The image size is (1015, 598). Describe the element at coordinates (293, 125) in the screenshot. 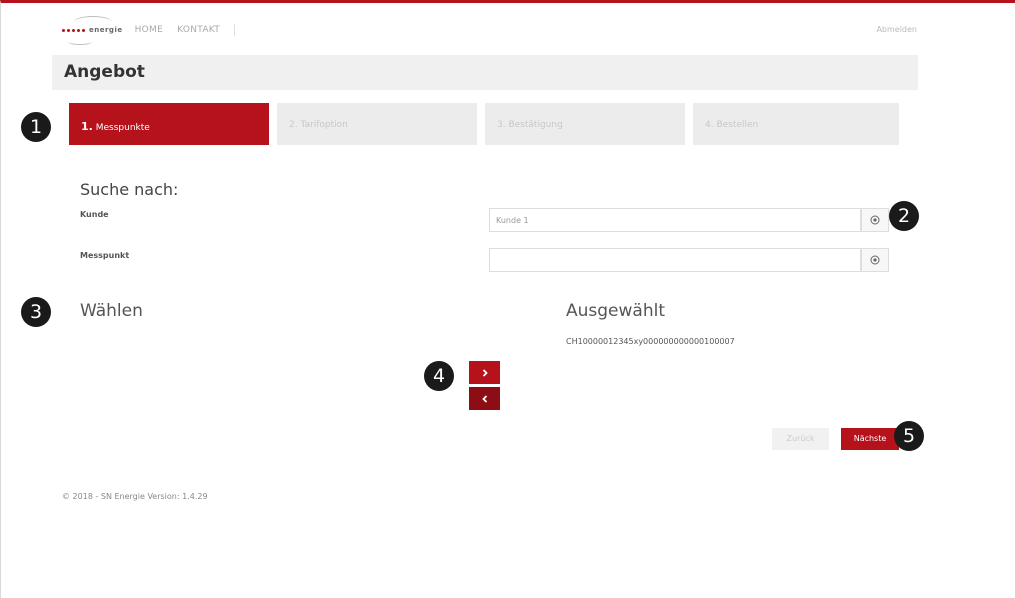

I see `step-number: 2.` at that location.